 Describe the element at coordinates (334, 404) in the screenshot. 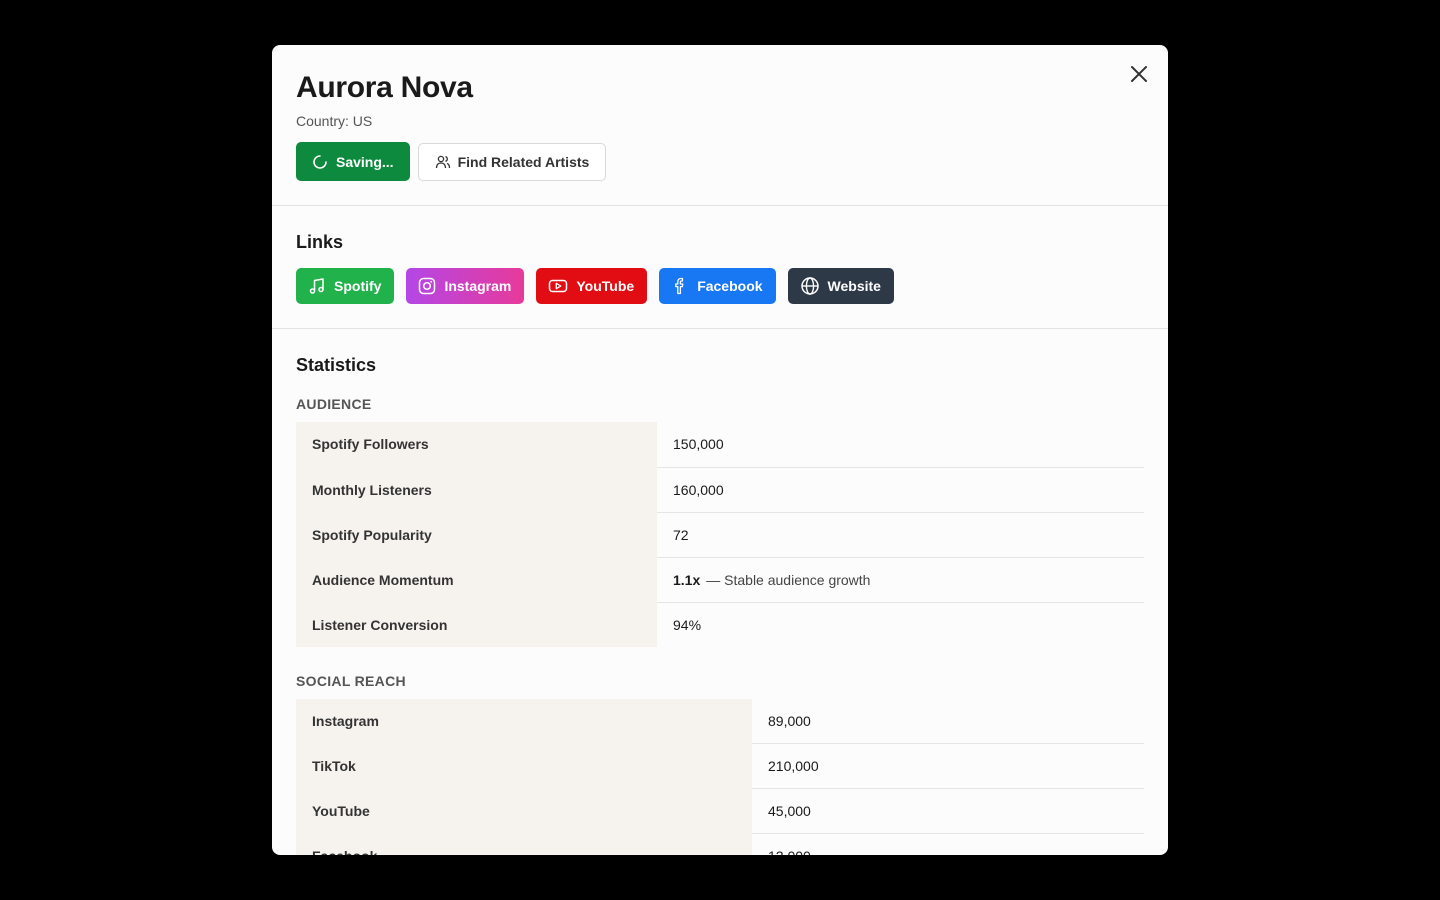

I see `audience-group-title: AUDIENCE` at that location.